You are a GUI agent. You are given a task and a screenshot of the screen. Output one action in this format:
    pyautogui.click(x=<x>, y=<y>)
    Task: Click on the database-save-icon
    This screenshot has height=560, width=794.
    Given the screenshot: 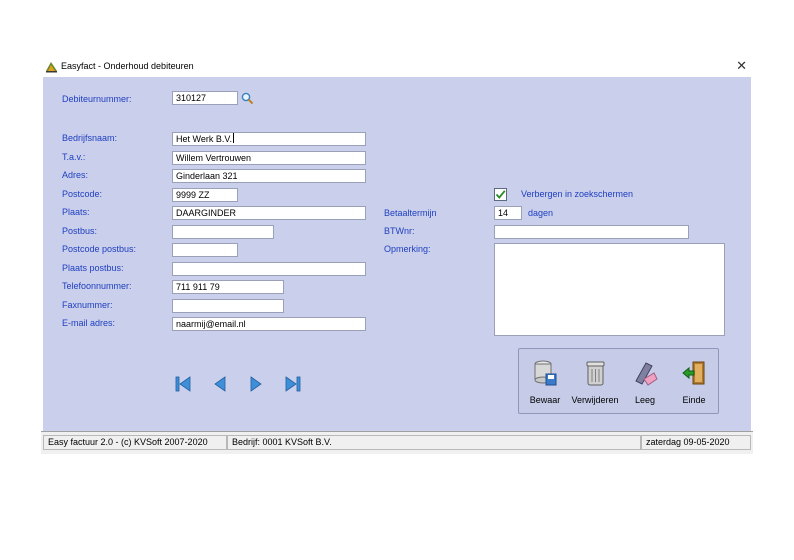 What is the action you would take?
    pyautogui.click(x=545, y=373)
    